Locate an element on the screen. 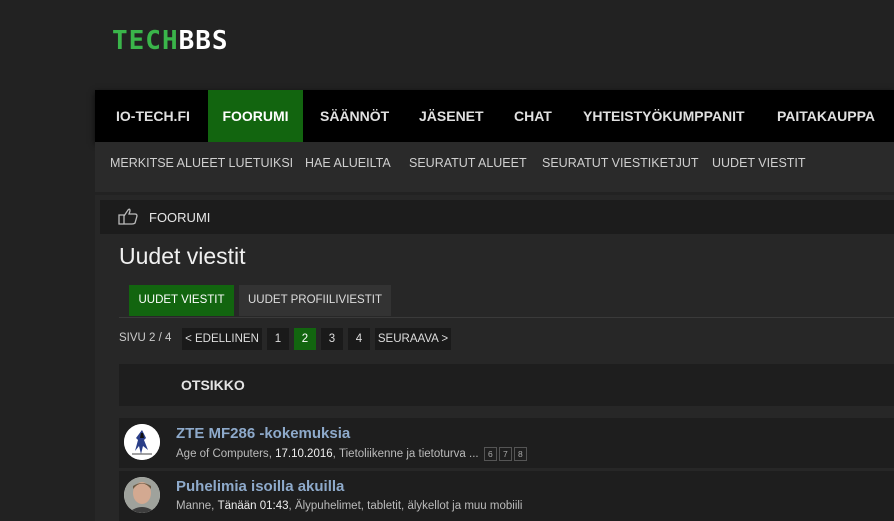 This screenshot has height=521, width=894. page-link-3: 3 is located at coordinates (332, 339).